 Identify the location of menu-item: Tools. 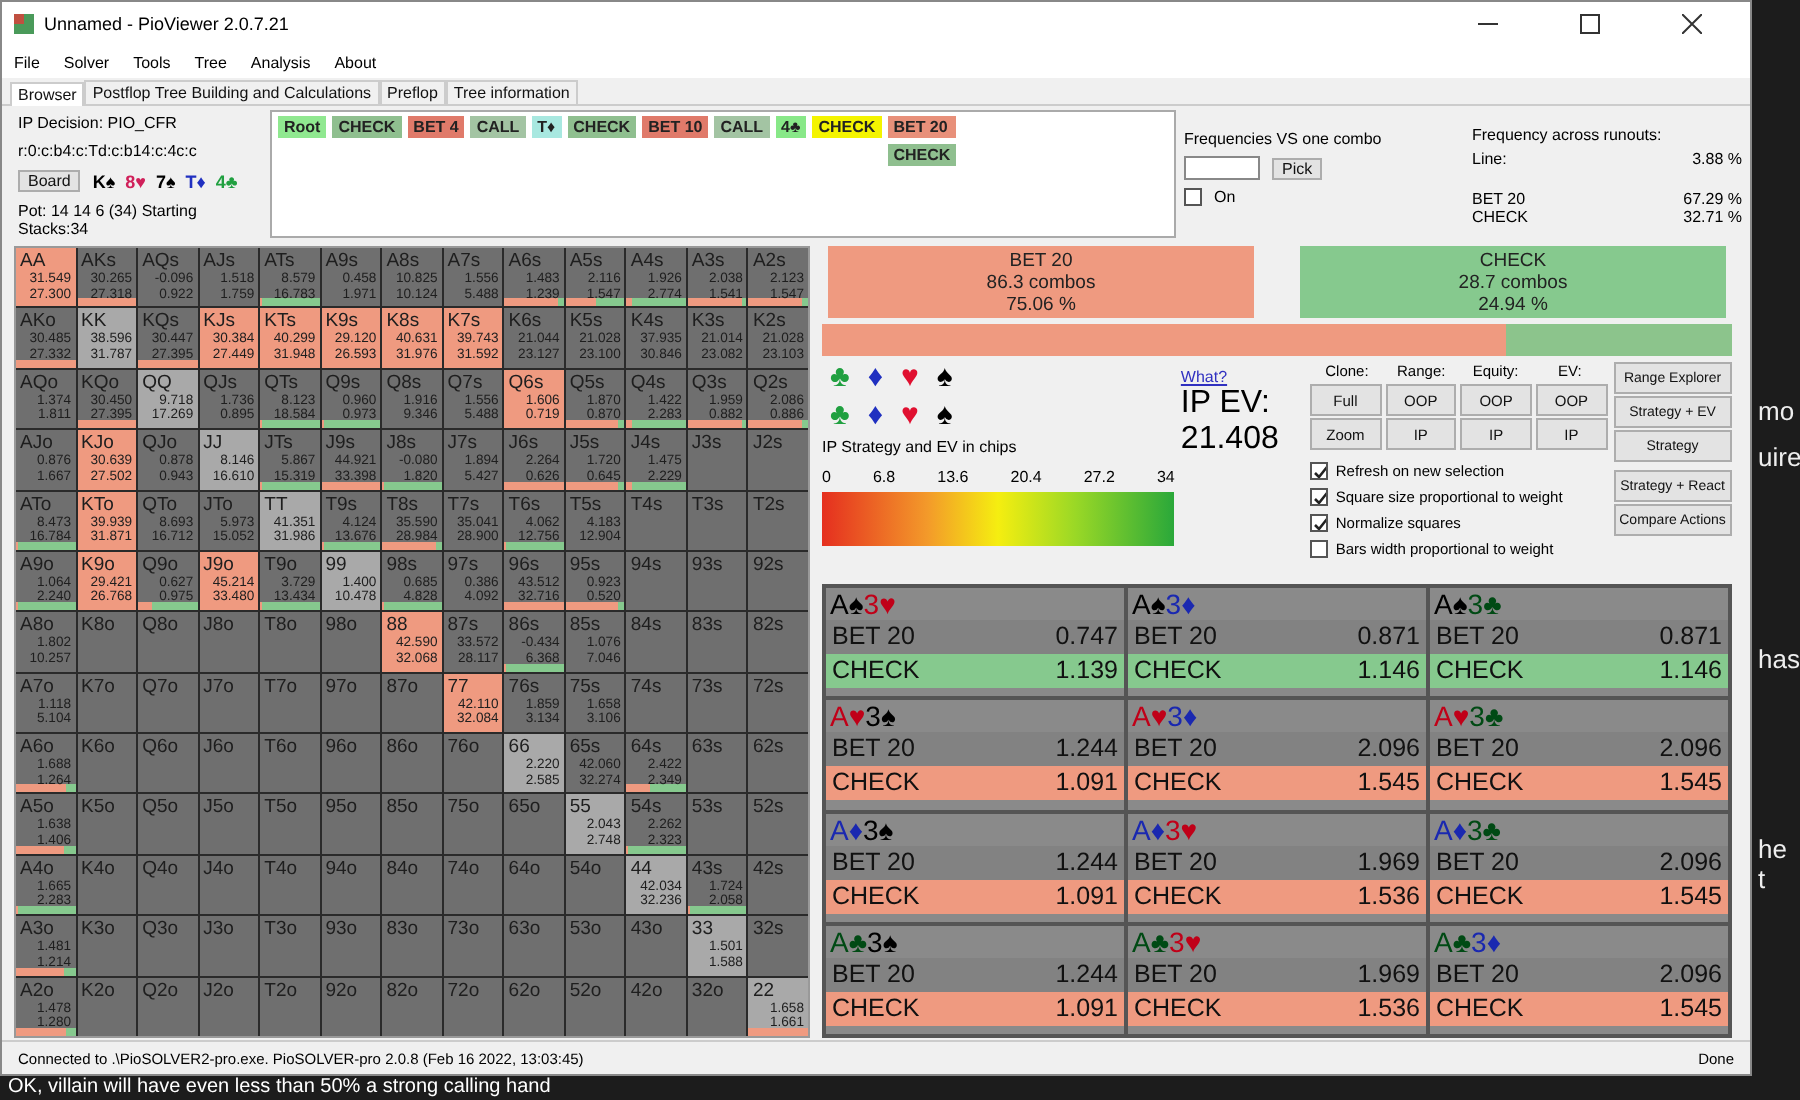
(152, 62).